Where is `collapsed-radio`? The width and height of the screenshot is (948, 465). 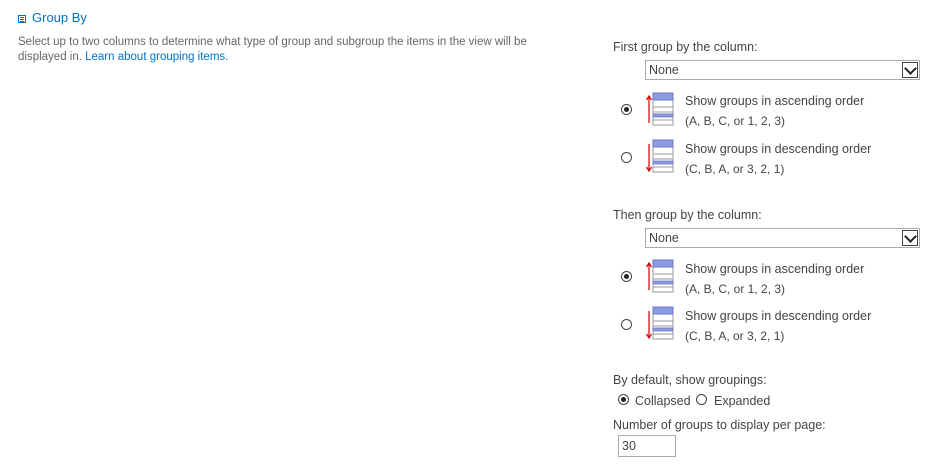 collapsed-radio is located at coordinates (623, 399).